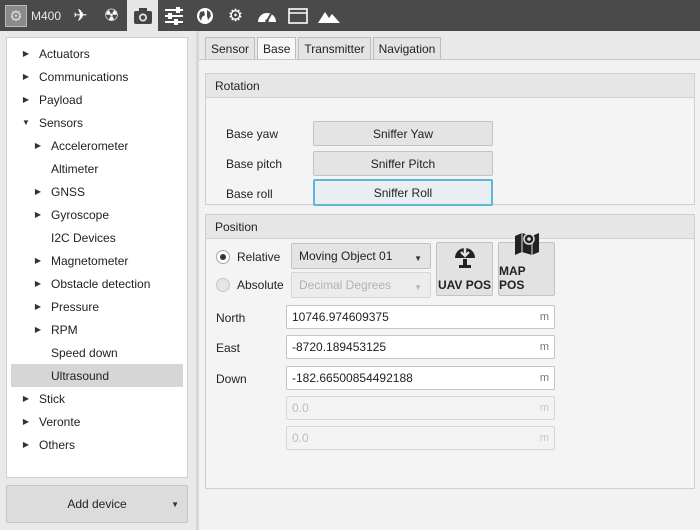 The height and width of the screenshot is (530, 700). I want to click on device-label: M400, so click(46, 15).